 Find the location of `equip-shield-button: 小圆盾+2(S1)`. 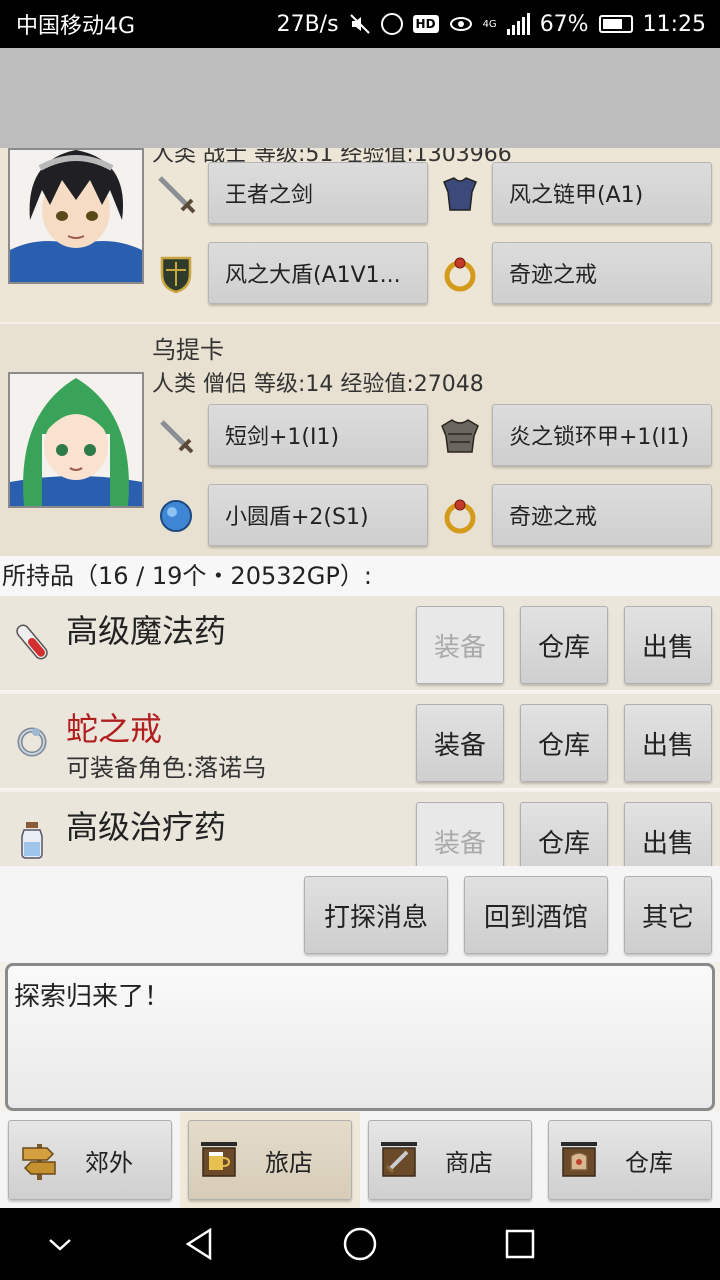

equip-shield-button: 小圆盾+2(S1) is located at coordinates (318, 515).